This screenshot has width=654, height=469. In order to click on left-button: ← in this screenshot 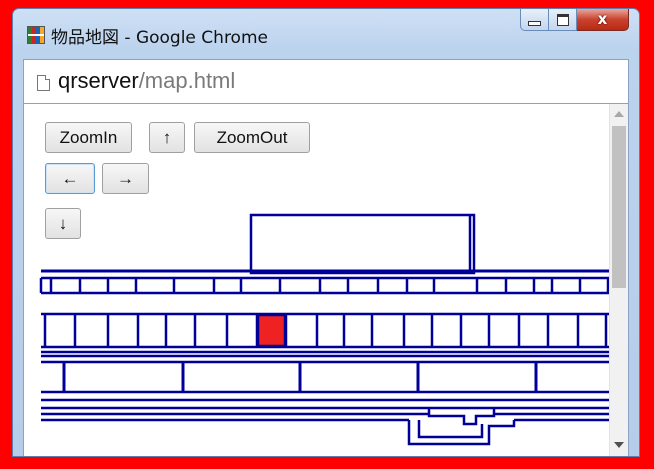, I will do `click(70, 178)`.